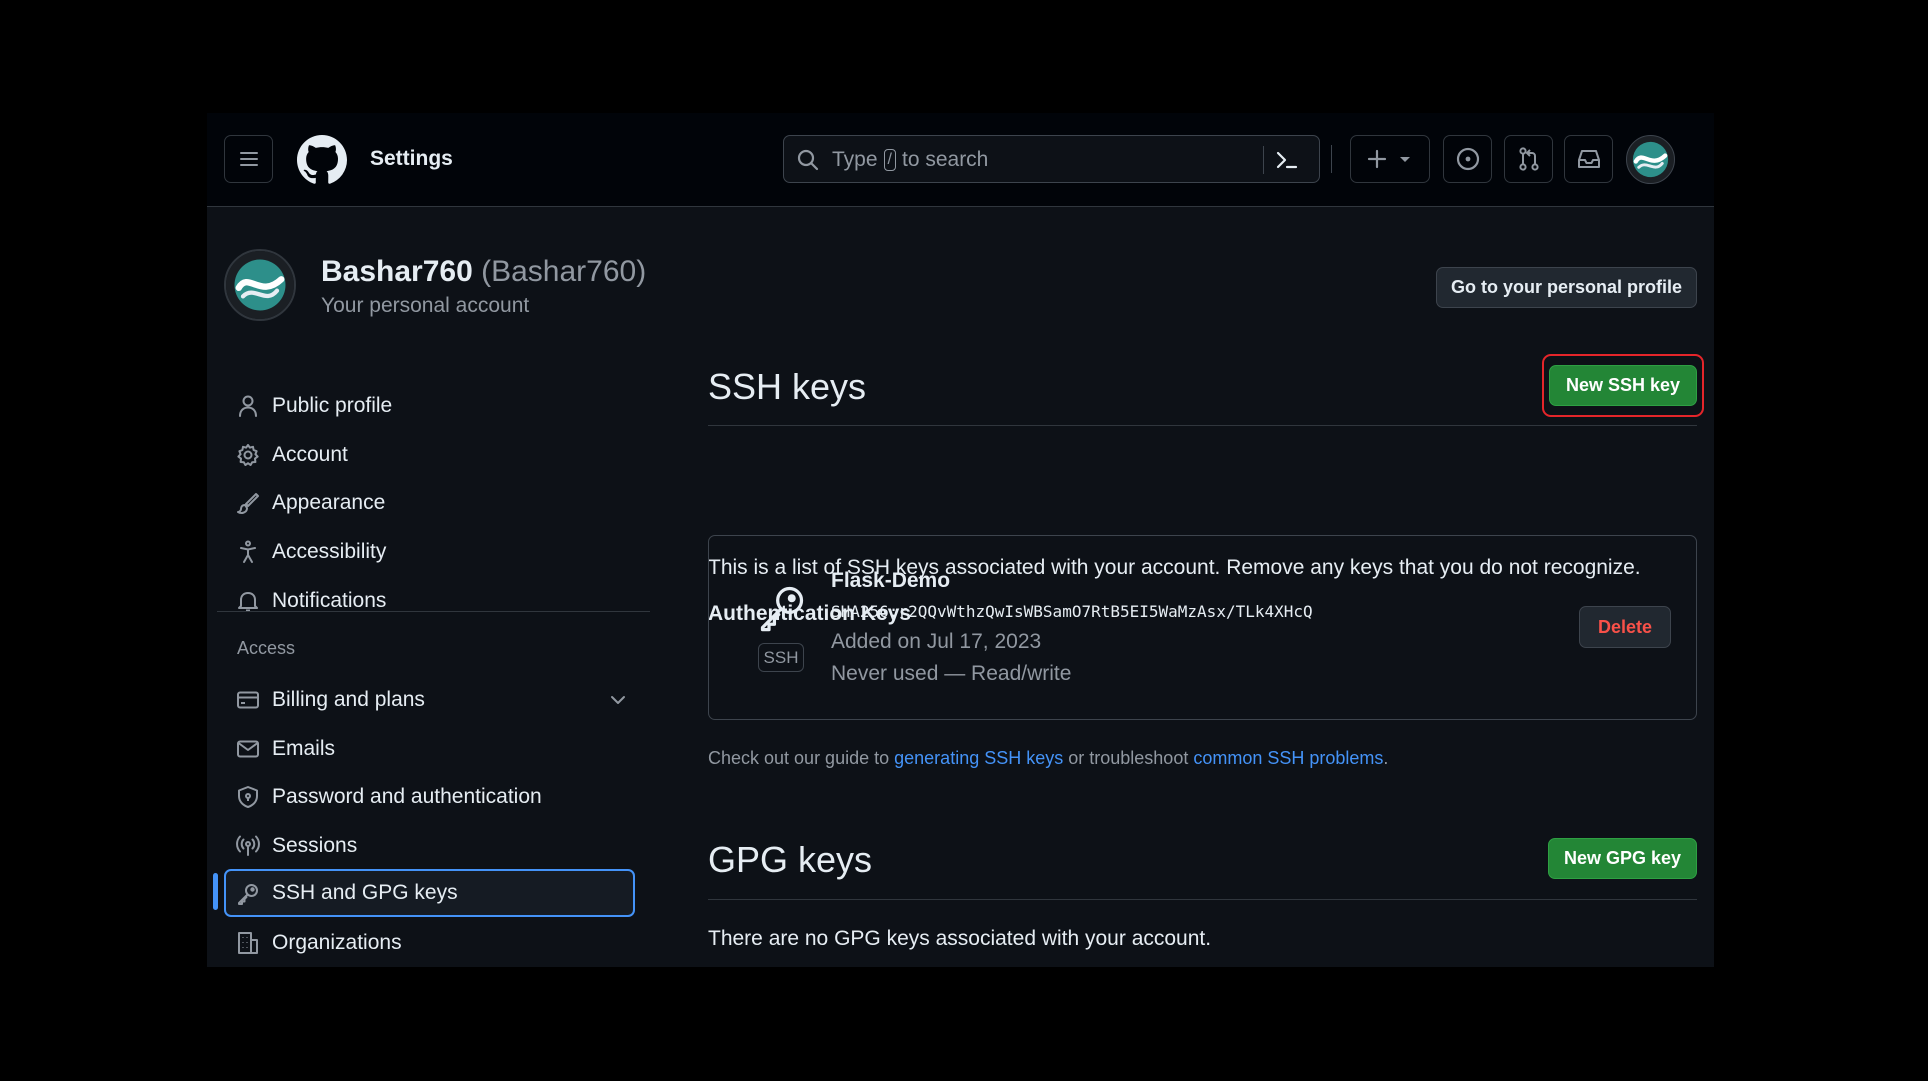  What do you see at coordinates (248, 749) in the screenshot?
I see `mail-icon` at bounding box center [248, 749].